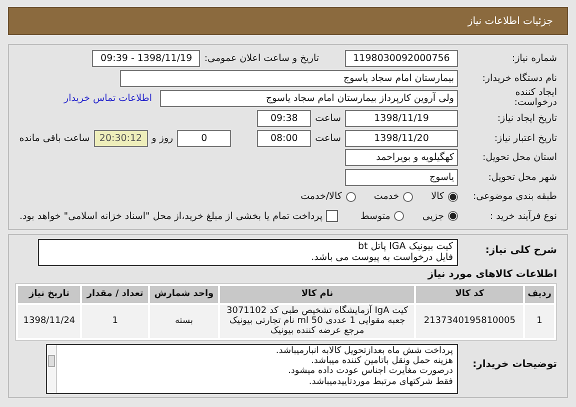 The image size is (576, 407). What do you see at coordinates (491, 274) in the screenshot?
I see `section-title: اطلاعات کالاهای مورد نیاز` at bounding box center [491, 274].